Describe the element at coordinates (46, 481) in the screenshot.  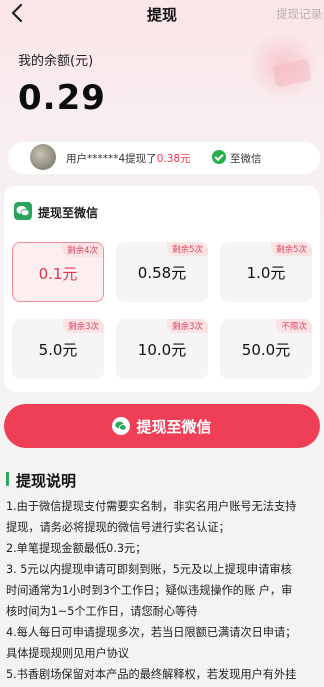
I see `instructions-title: 提现说明` at that location.